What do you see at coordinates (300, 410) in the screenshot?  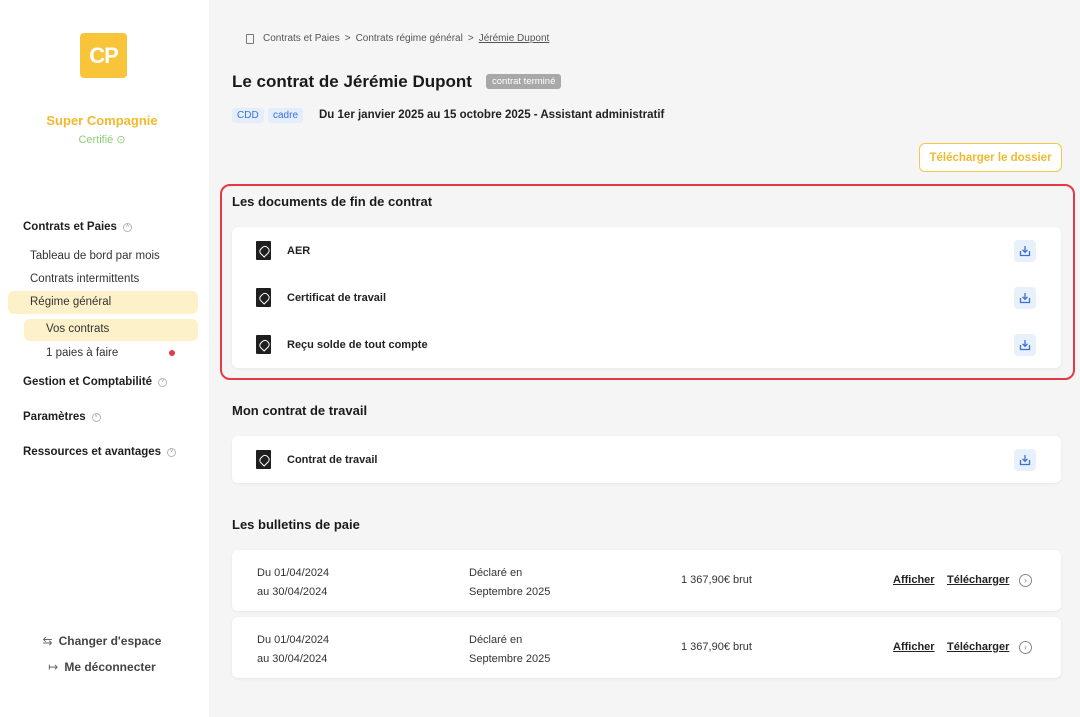 I see `section-title-mon-contrat: Mon contrat de travail` at bounding box center [300, 410].